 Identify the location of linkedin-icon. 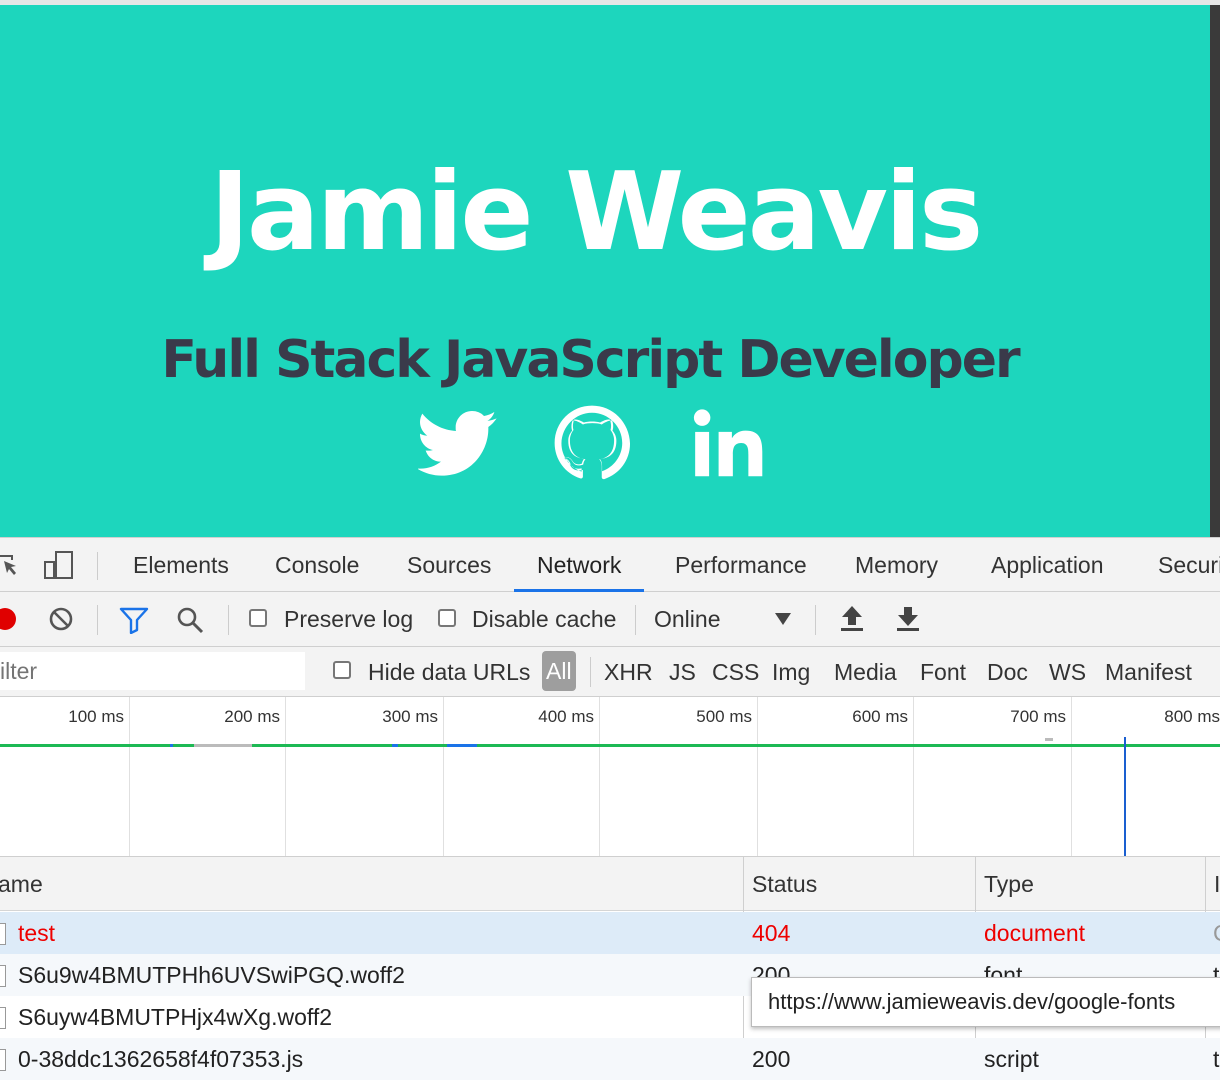
(730, 443).